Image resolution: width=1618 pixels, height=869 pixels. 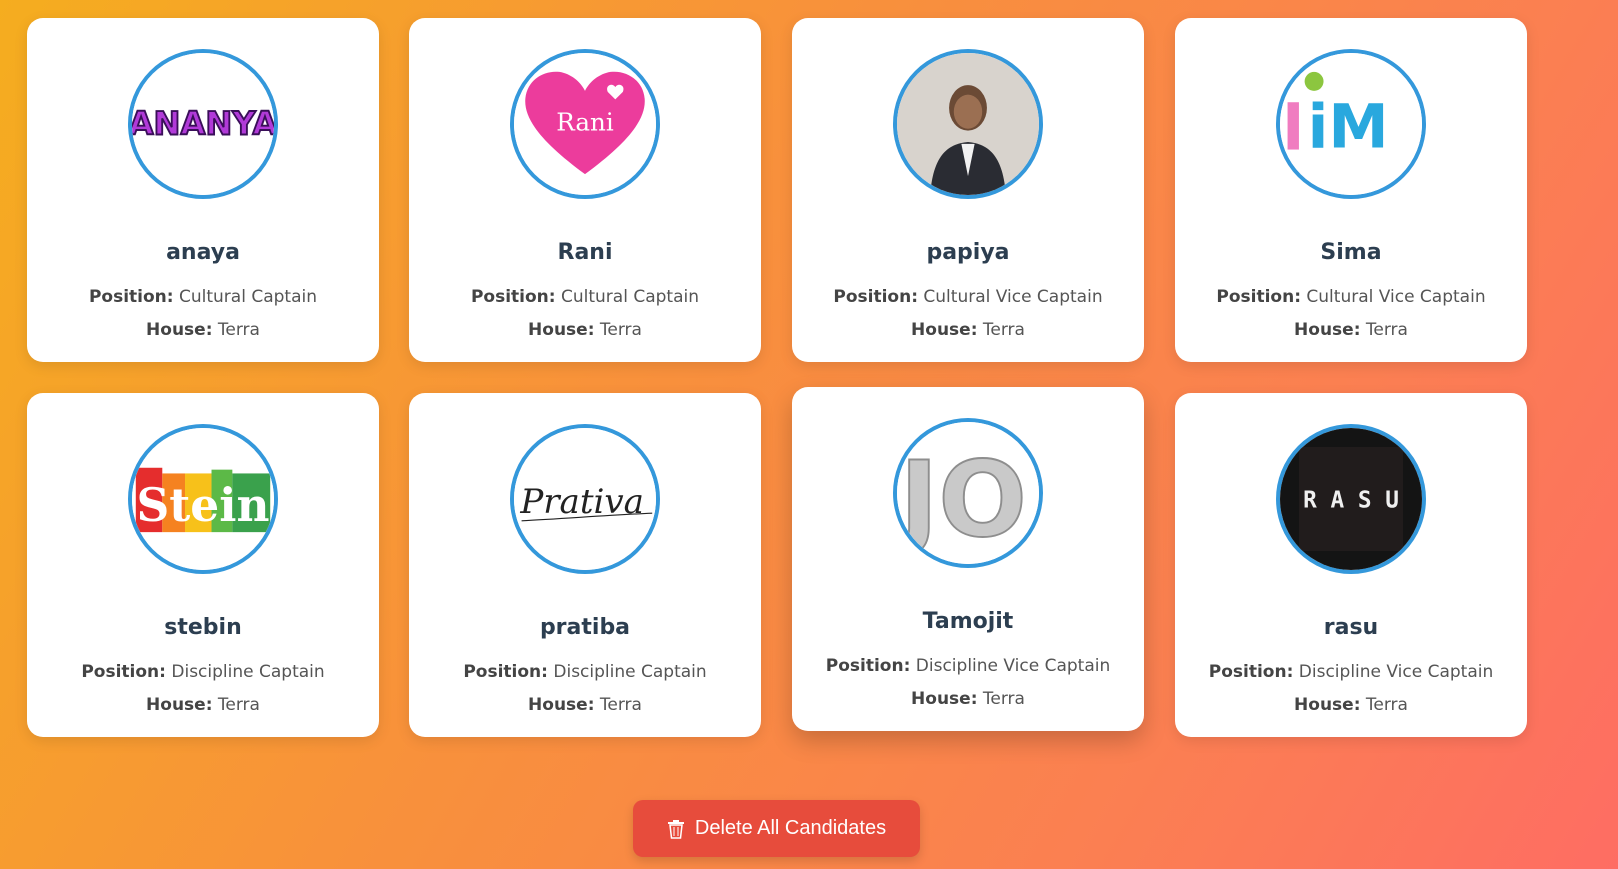 What do you see at coordinates (790, 828) in the screenshot?
I see `delete-all-label: Delete All Candidates` at bounding box center [790, 828].